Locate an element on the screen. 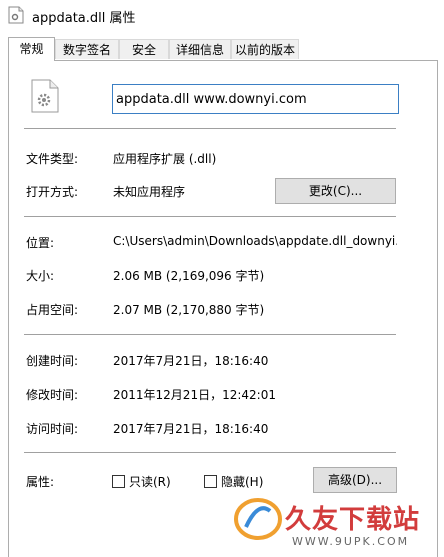  file-icon is located at coordinates (45, 96).